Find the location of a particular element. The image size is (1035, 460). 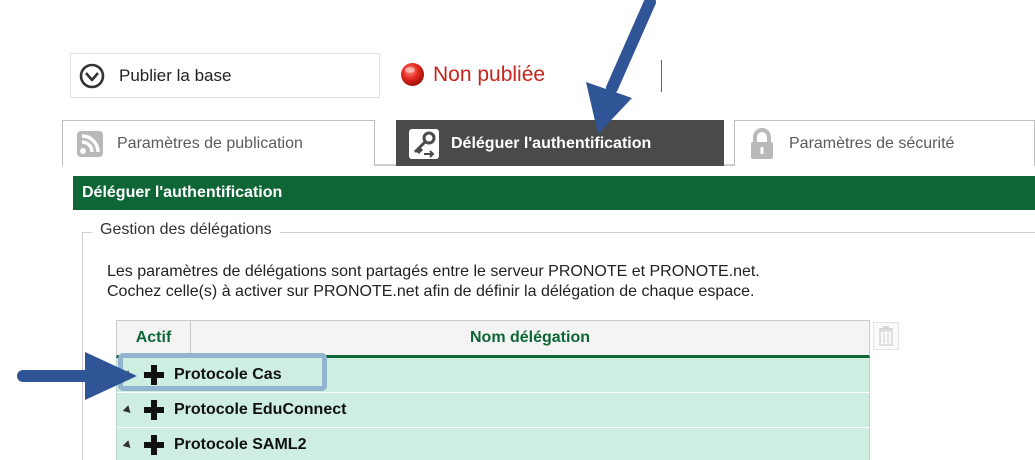

trash-icon is located at coordinates (886, 336).